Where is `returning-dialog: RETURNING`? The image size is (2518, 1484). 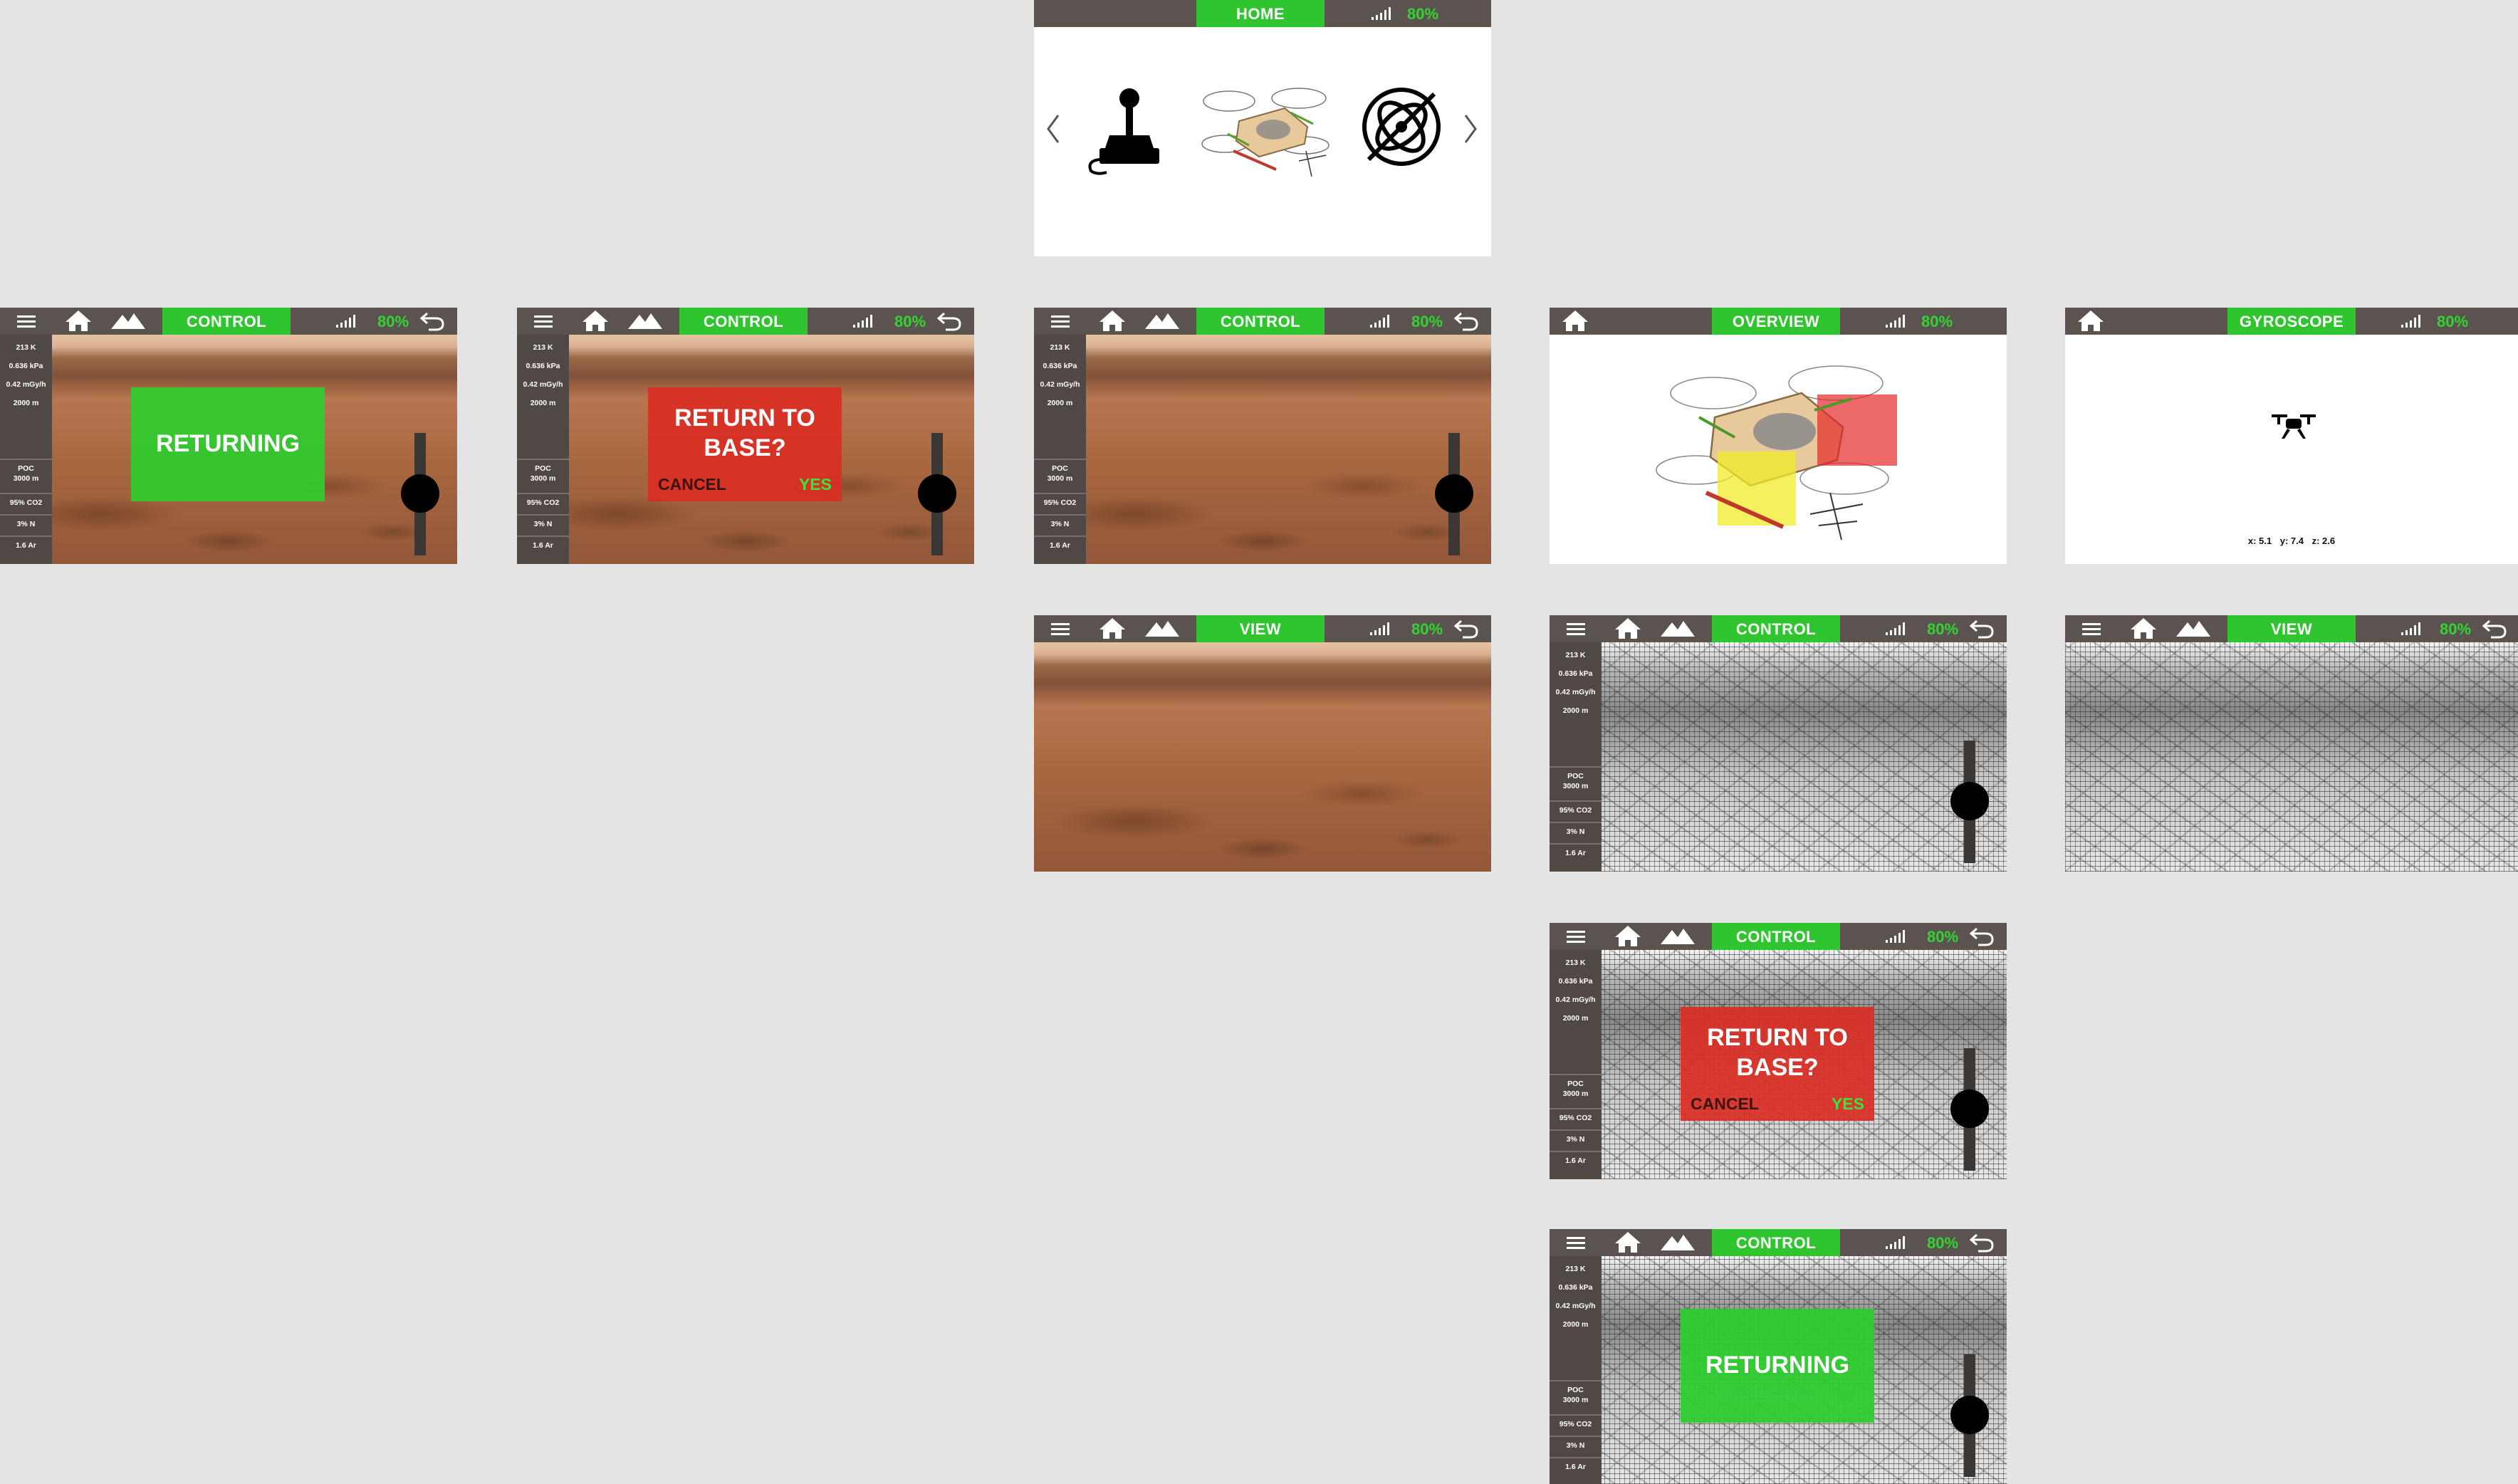
returning-dialog: RETURNING is located at coordinates (228, 444).